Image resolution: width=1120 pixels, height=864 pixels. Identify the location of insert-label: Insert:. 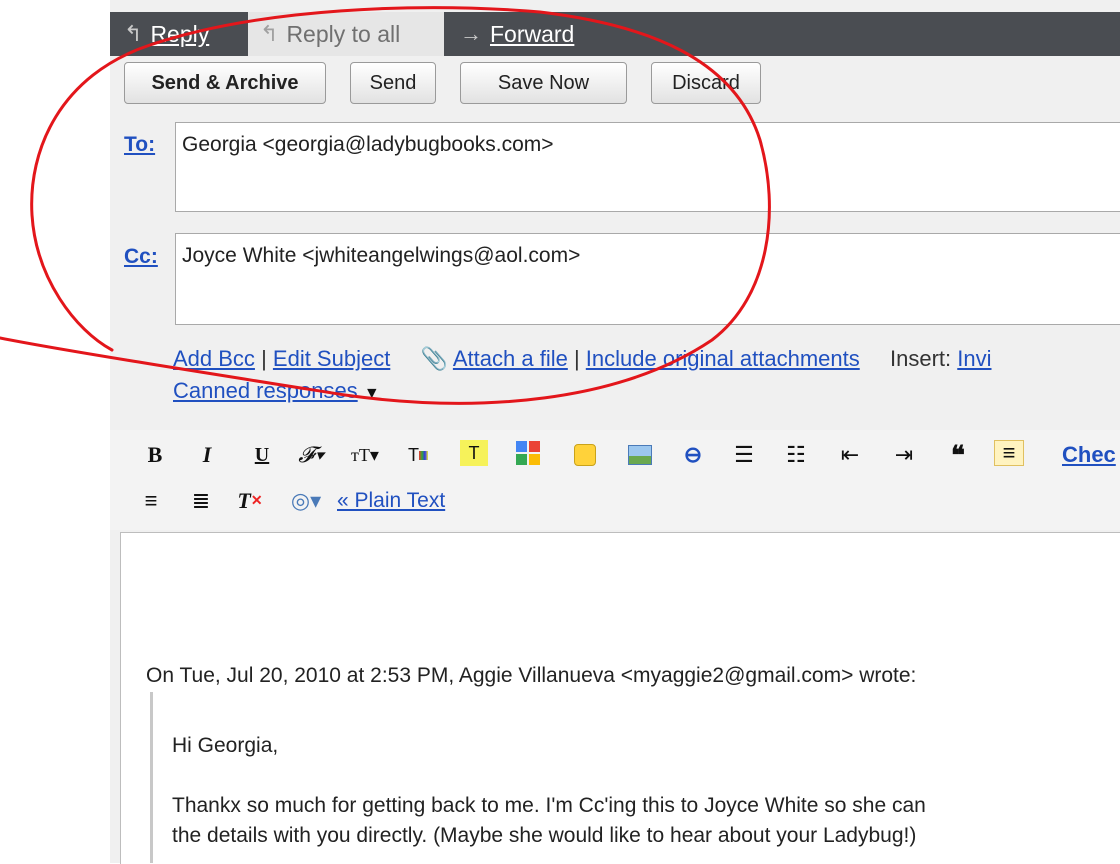
(920, 358).